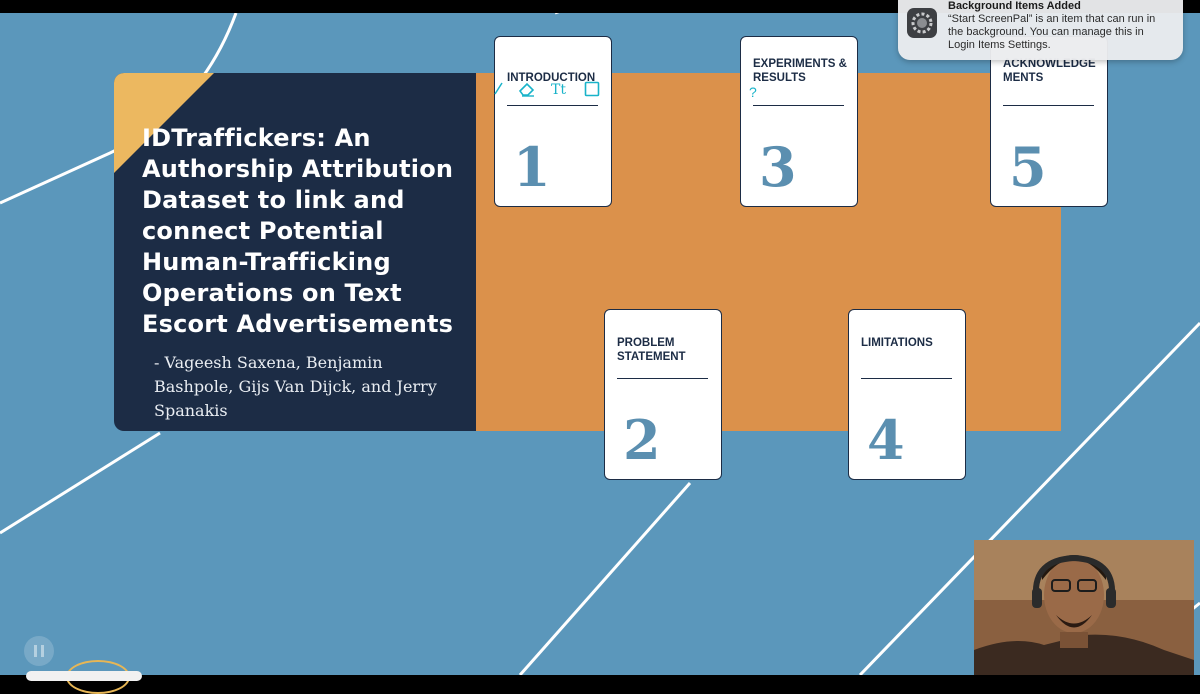 The height and width of the screenshot is (694, 1200). I want to click on webcam-overlay, so click(1084, 607).